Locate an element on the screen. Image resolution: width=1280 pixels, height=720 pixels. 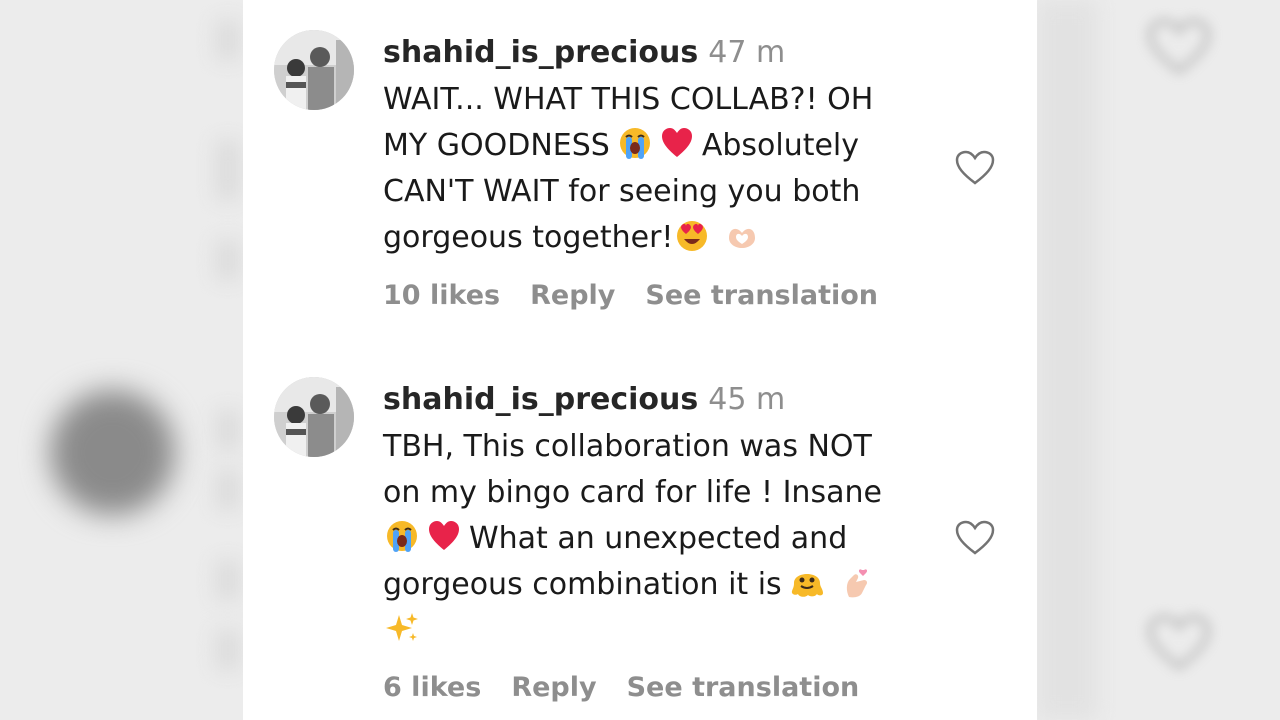
comment-actions: 10 likes Reply See translation is located at coordinates (645, 295).